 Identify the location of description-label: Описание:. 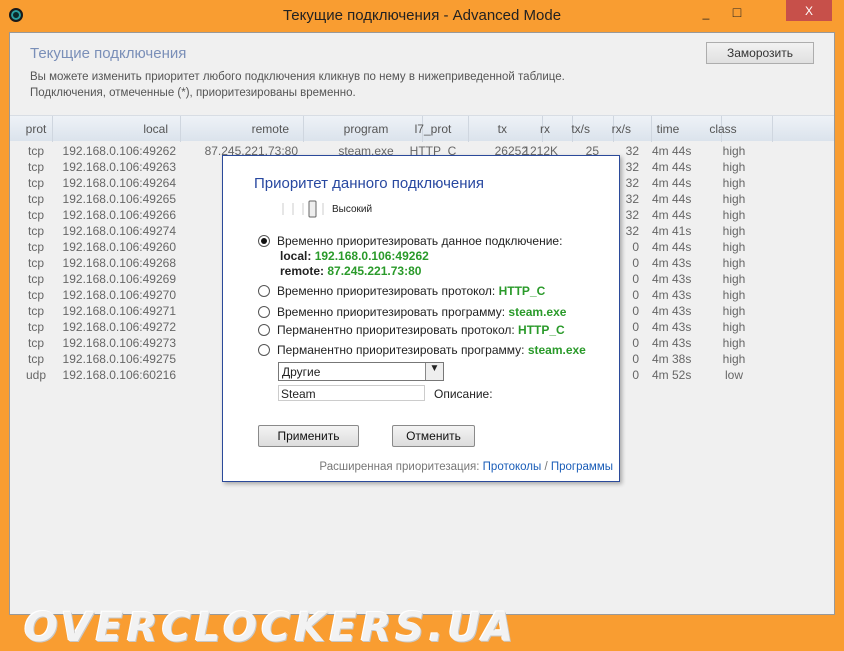
(463, 394).